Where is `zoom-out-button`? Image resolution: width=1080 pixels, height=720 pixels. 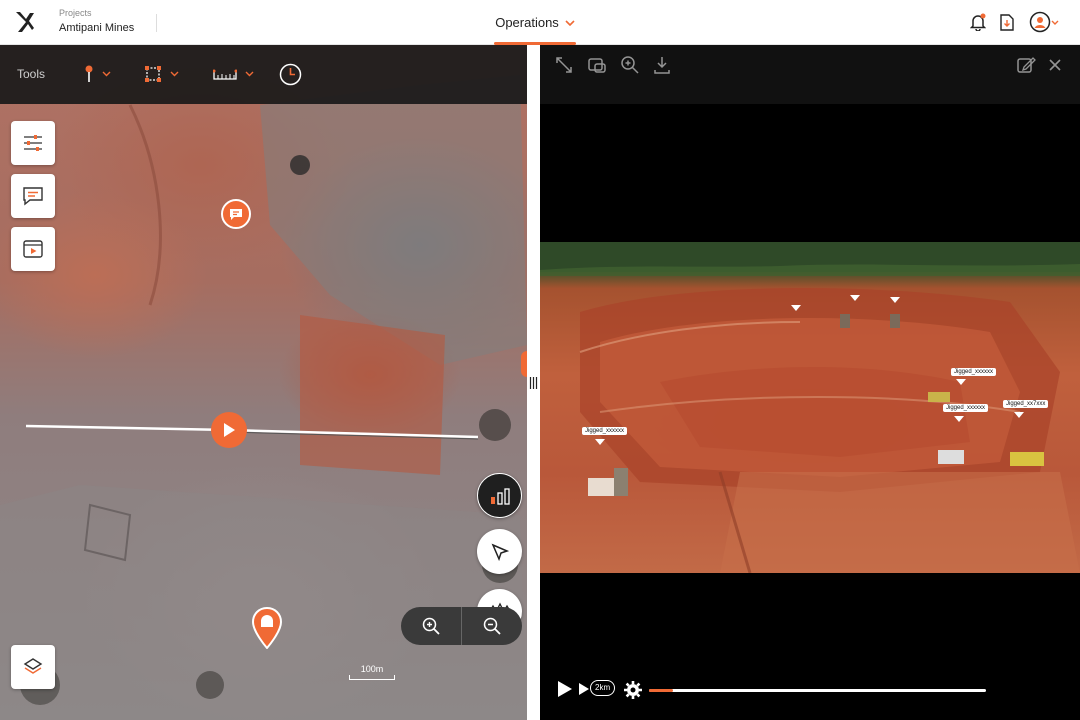 zoom-out-button is located at coordinates (492, 626).